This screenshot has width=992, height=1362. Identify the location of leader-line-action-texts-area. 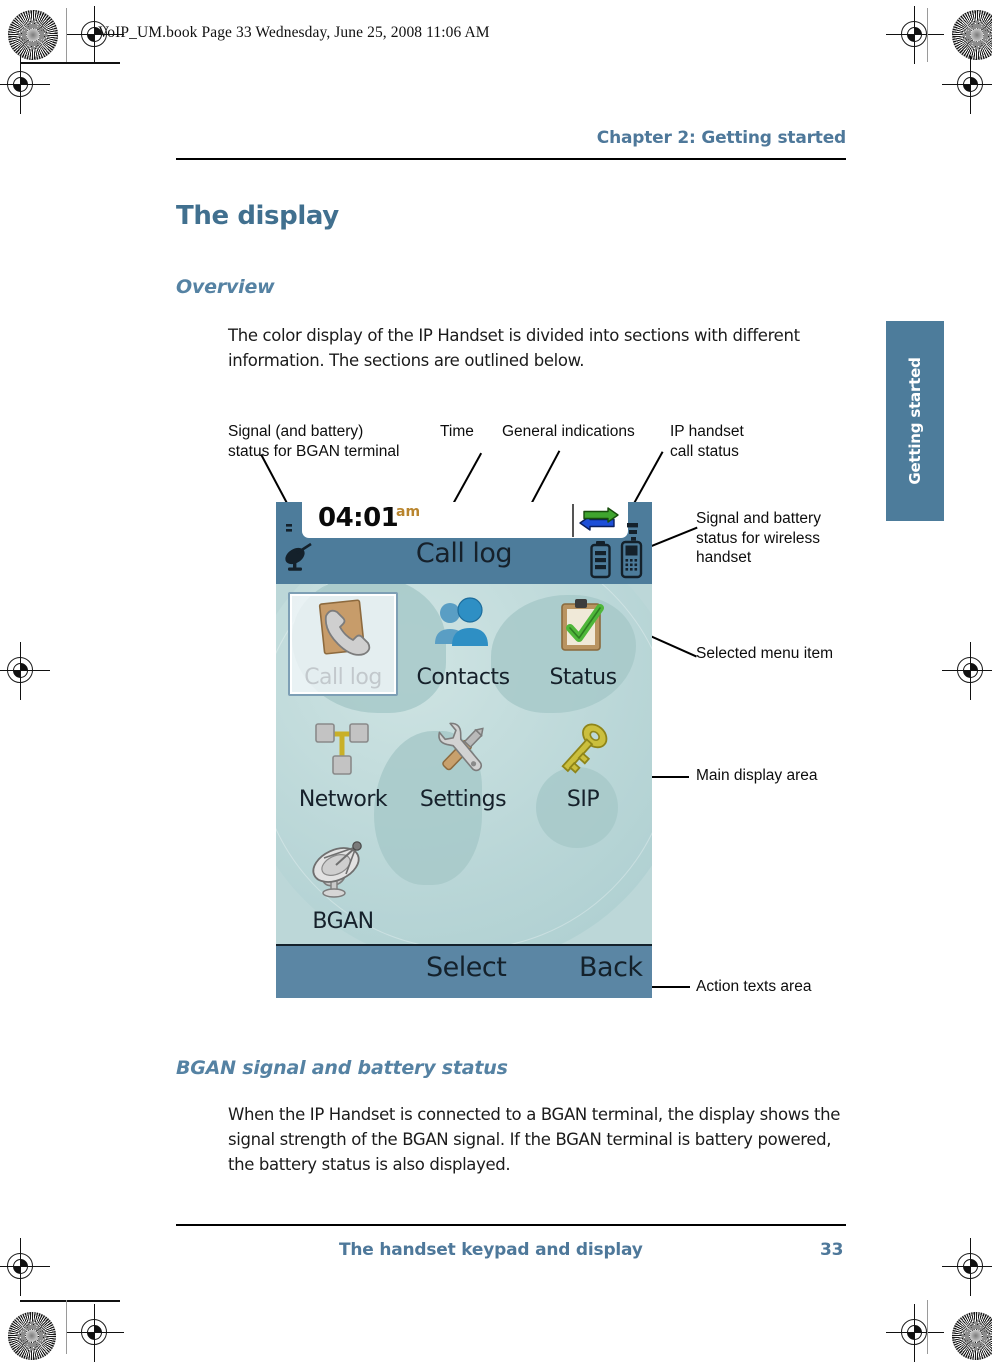
(669, 987).